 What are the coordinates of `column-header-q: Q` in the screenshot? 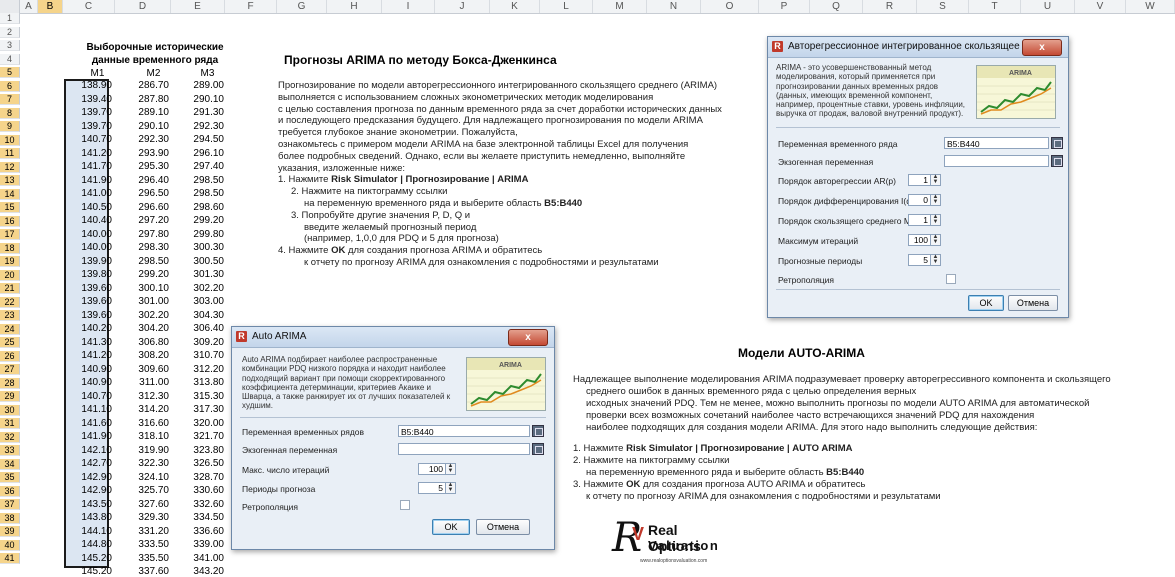 It's located at (836, 6).